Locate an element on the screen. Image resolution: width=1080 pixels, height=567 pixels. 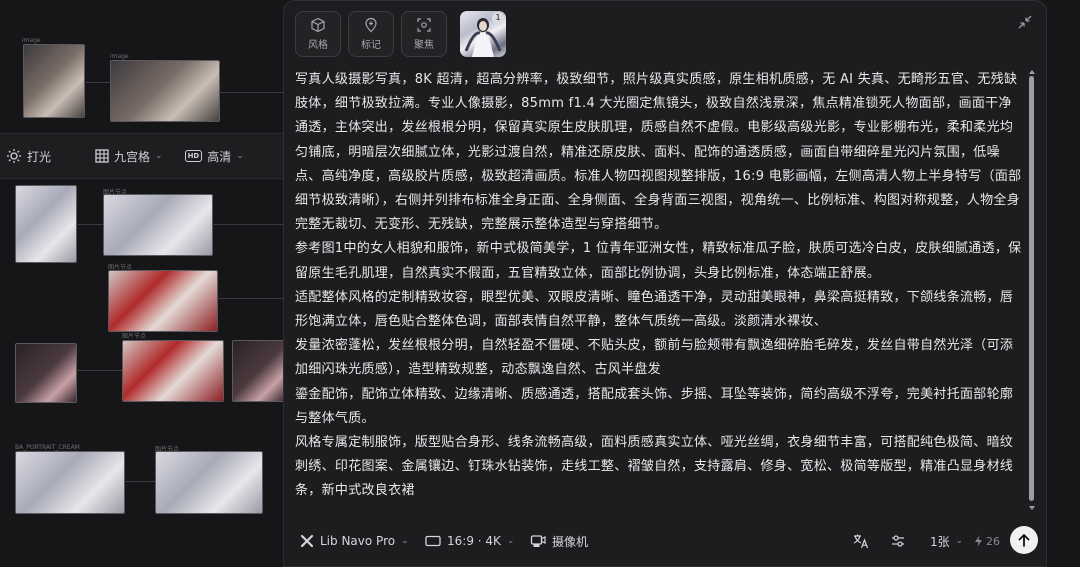
count-selector: 1张 ⌄ is located at coordinates (946, 541).